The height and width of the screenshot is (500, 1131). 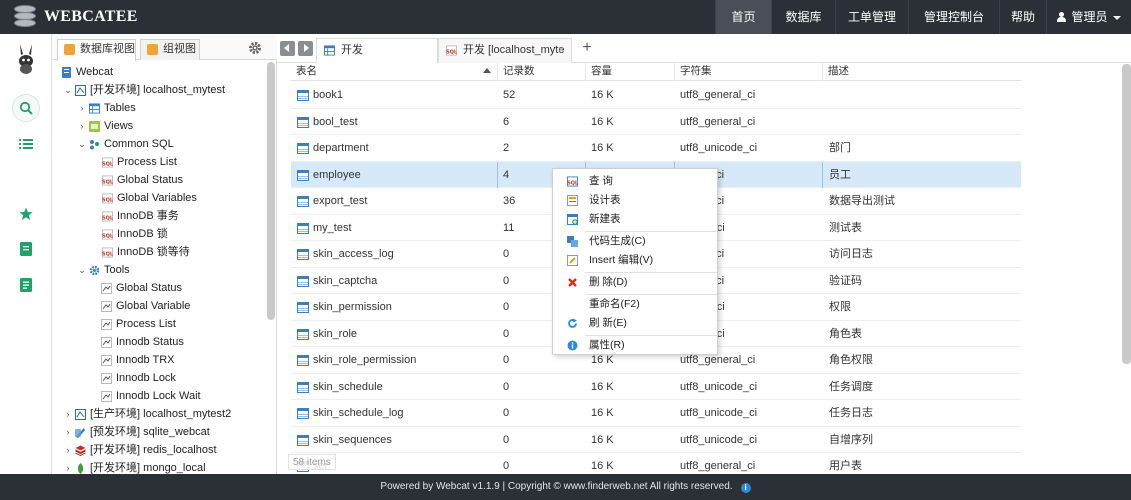 What do you see at coordinates (107, 49) in the screenshot?
I see `tab-database-view-label: 数据库视图` at bounding box center [107, 49].